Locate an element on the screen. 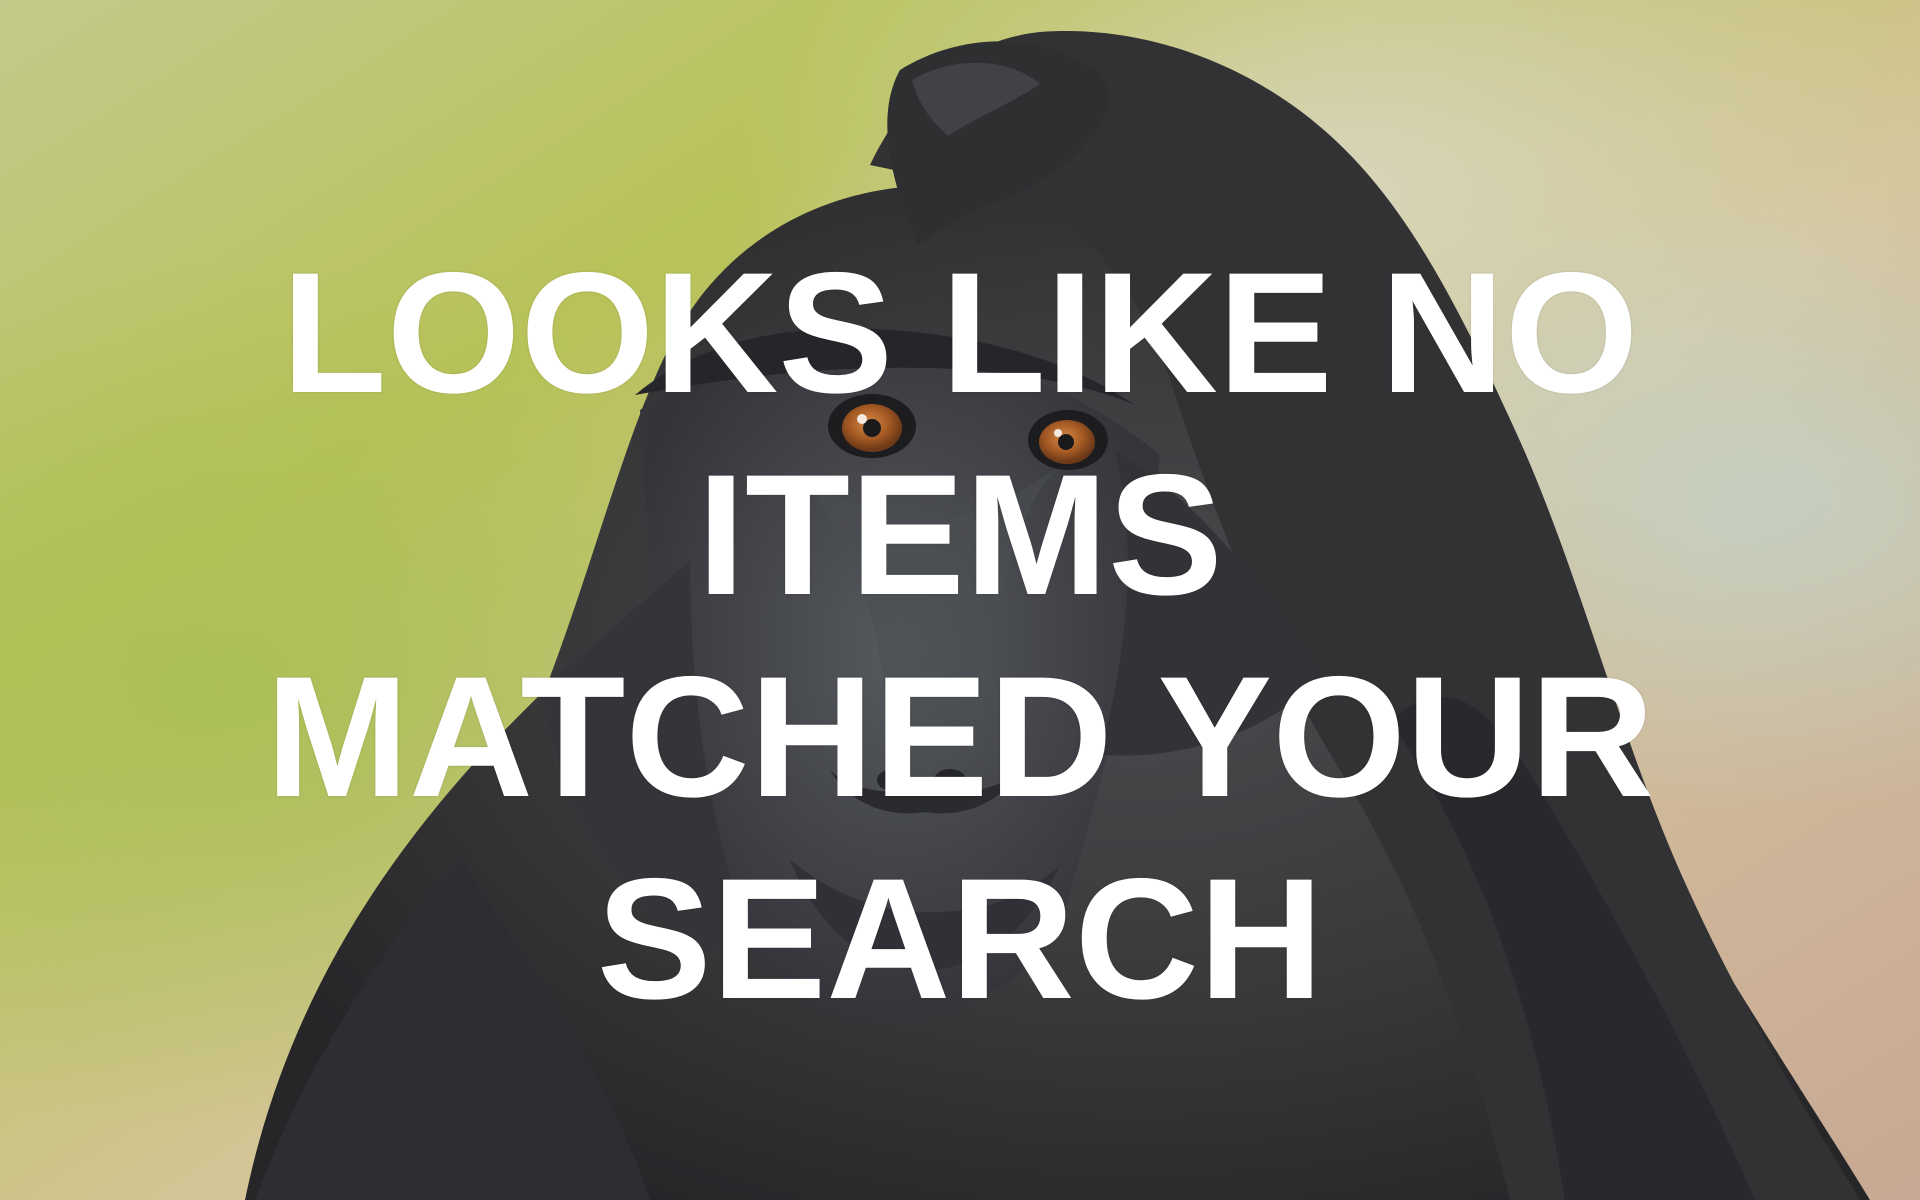  message-line-2: ITEMS is located at coordinates (960, 535).